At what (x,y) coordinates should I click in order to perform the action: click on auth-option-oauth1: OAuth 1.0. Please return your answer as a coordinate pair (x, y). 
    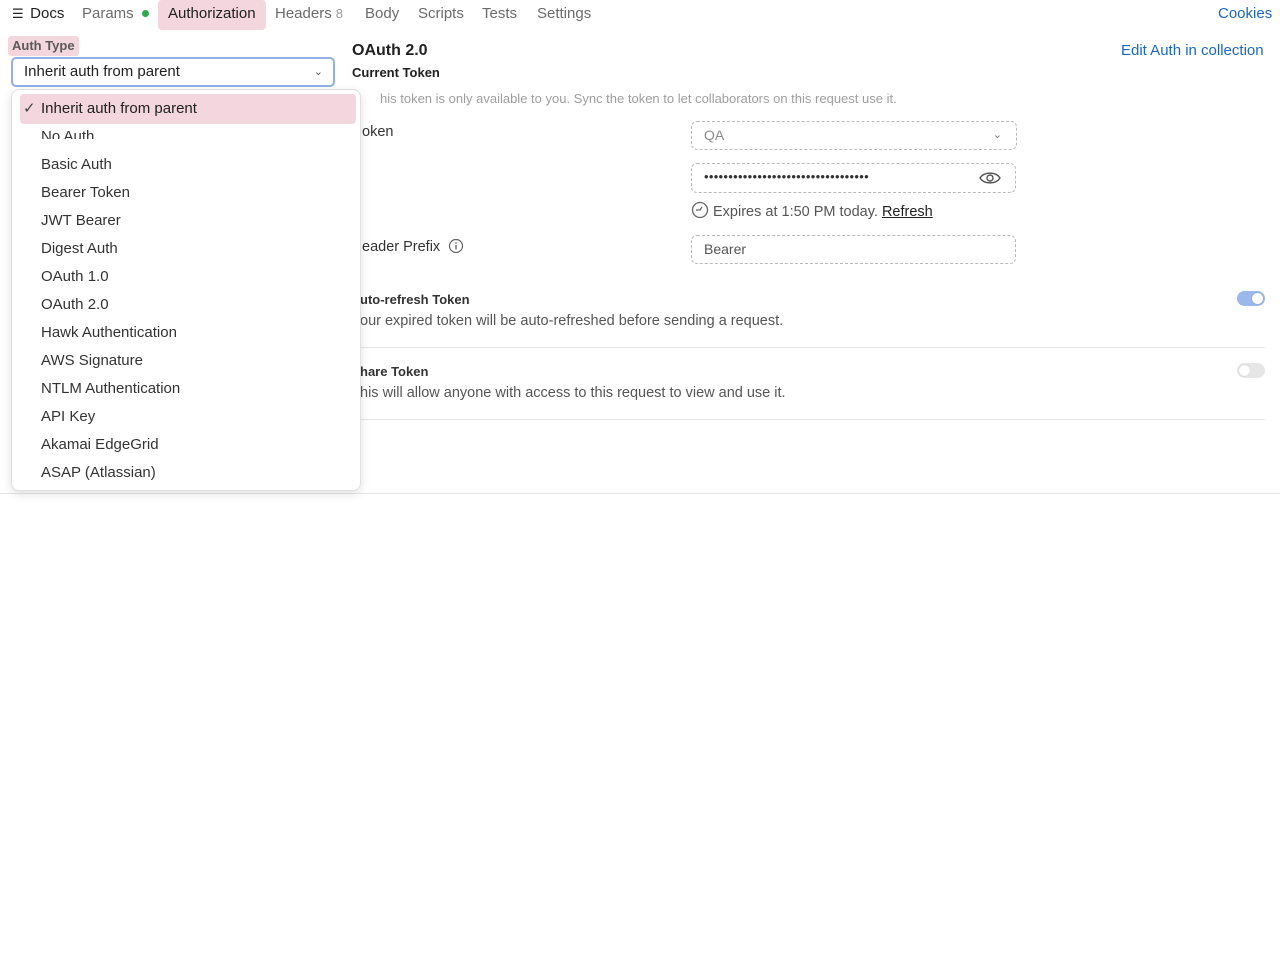
    Looking at the image, I should click on (75, 277).